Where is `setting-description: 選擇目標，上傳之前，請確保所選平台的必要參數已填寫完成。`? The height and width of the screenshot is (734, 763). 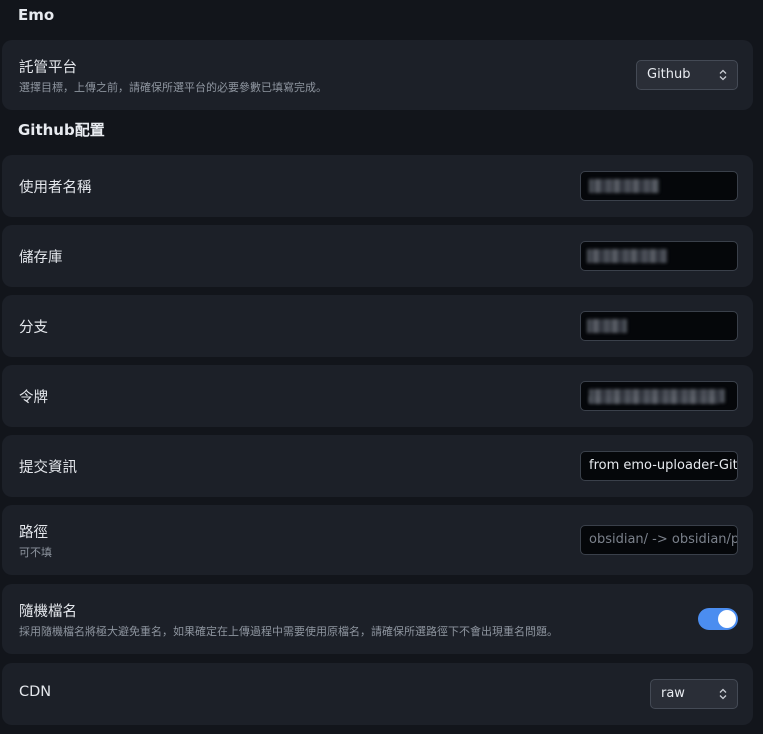
setting-description: 選擇目標，上傳之前，請確保所選平台的必要參數已填寫完成。 is located at coordinates (173, 87).